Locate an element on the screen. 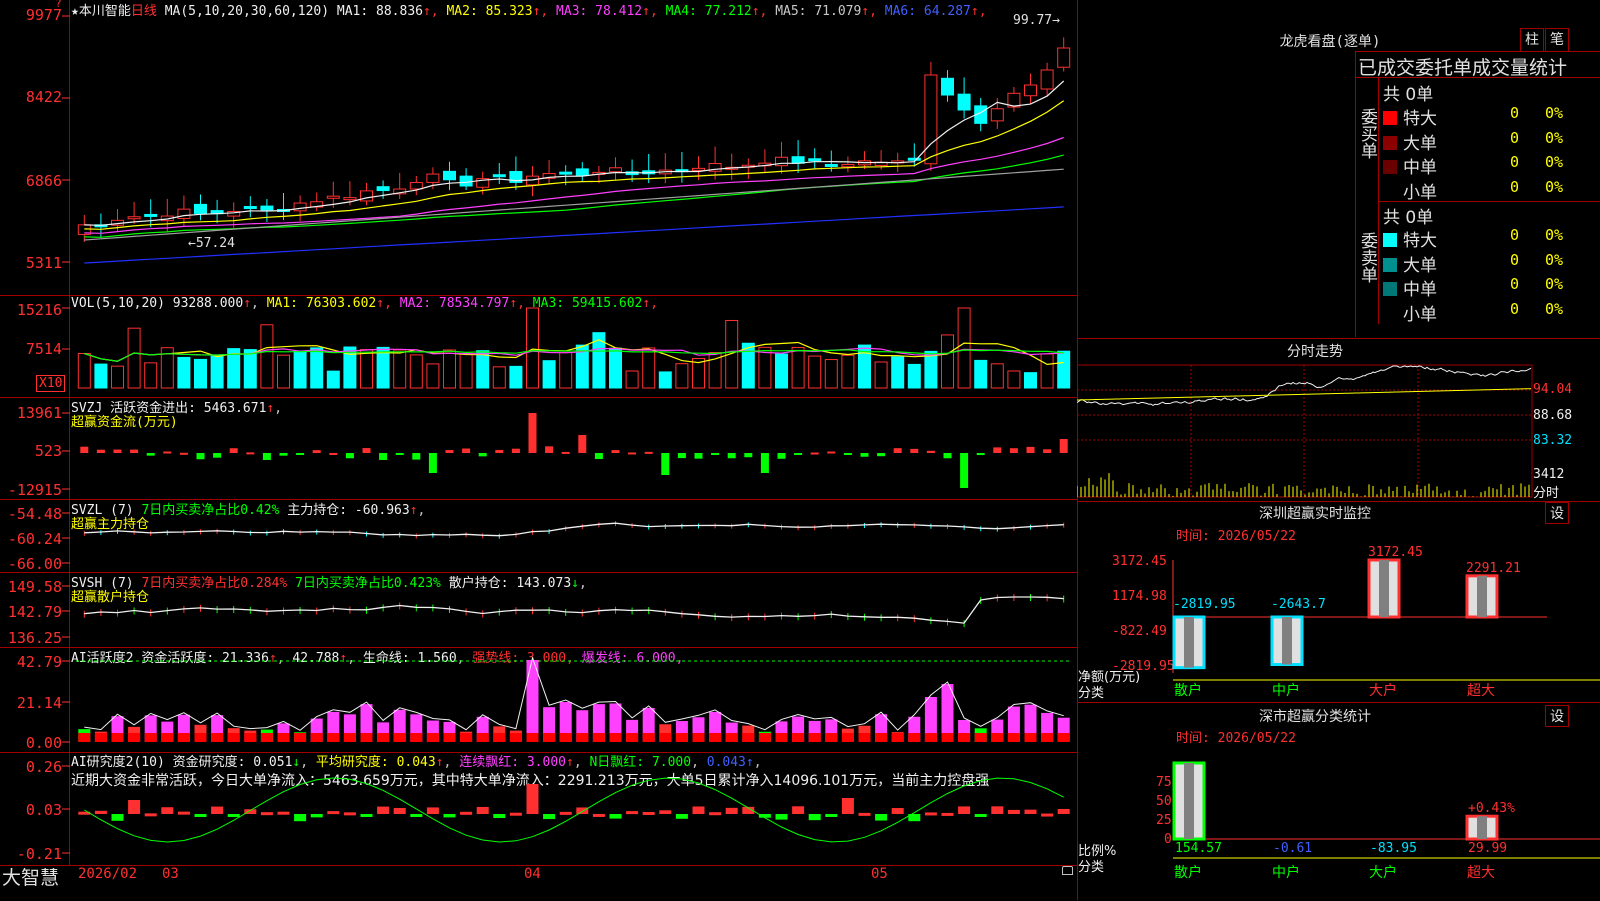 This screenshot has height=901, width=1600. intraday-chart is located at coordinates (1338, 419).